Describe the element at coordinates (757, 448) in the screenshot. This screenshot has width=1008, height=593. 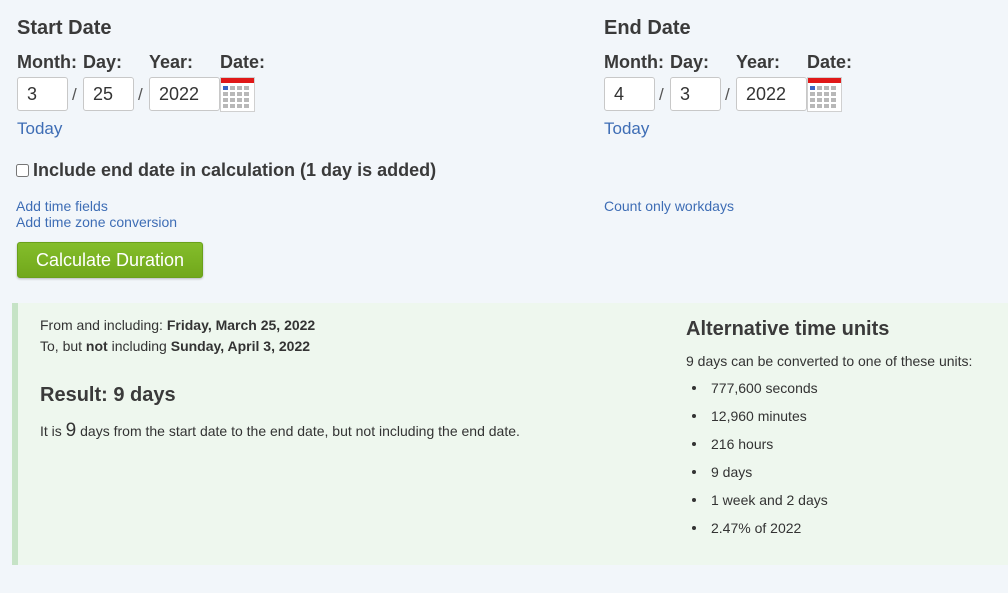
I see `list-item: 216 hours` at that location.